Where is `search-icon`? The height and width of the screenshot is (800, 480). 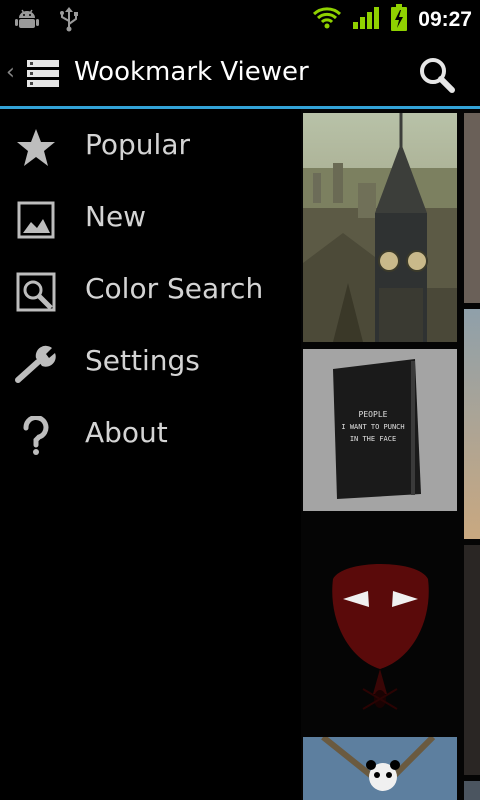 search-icon is located at coordinates (437, 77).